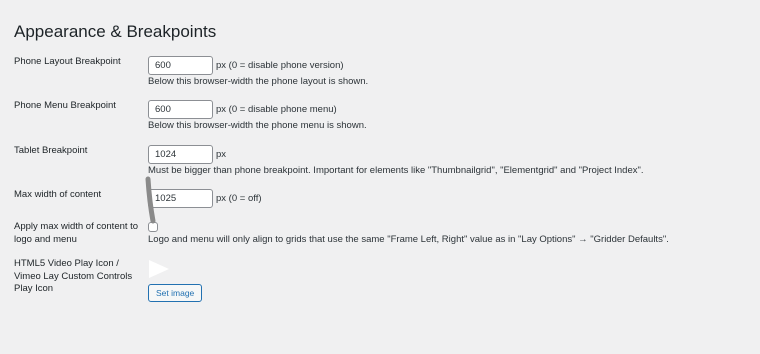 The height and width of the screenshot is (354, 760). Describe the element at coordinates (180, 198) in the screenshot. I see `max-width-content-input` at that location.